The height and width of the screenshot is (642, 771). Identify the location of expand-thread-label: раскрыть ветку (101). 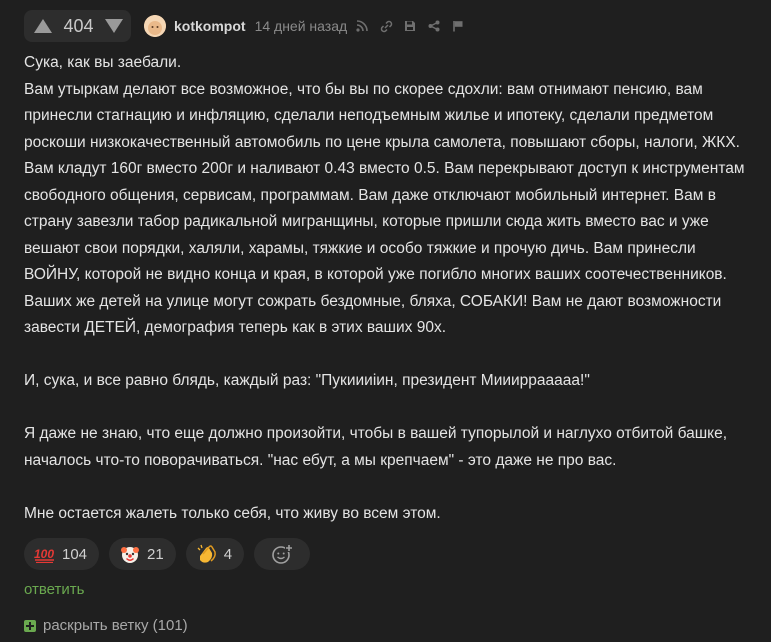
(115, 625).